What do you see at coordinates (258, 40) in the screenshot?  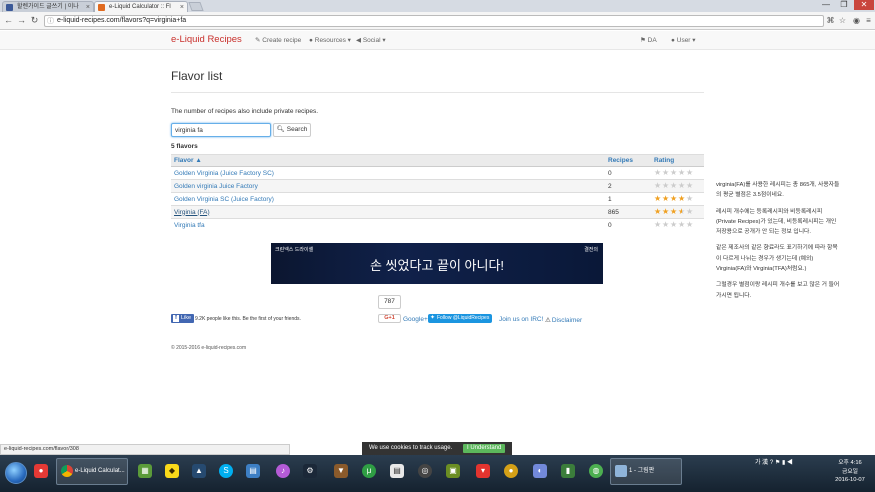 I see `pencil-icon: ✎` at bounding box center [258, 40].